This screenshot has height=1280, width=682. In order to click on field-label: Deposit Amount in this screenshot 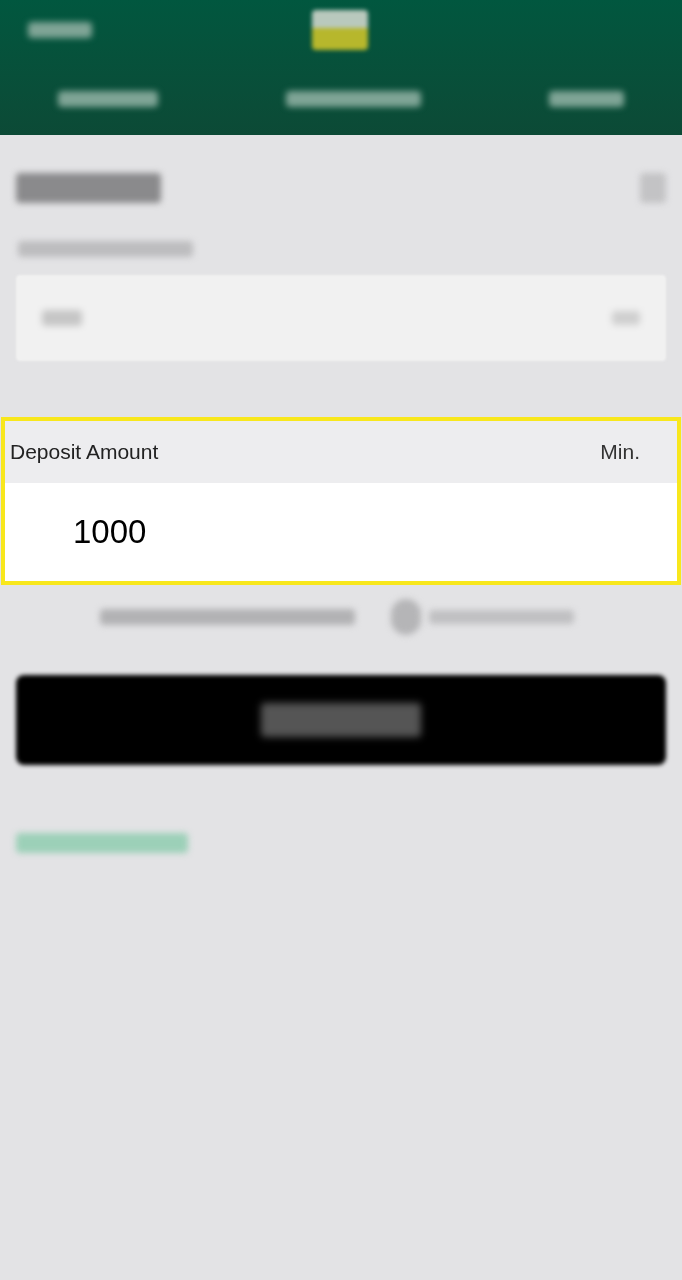, I will do `click(84, 452)`.